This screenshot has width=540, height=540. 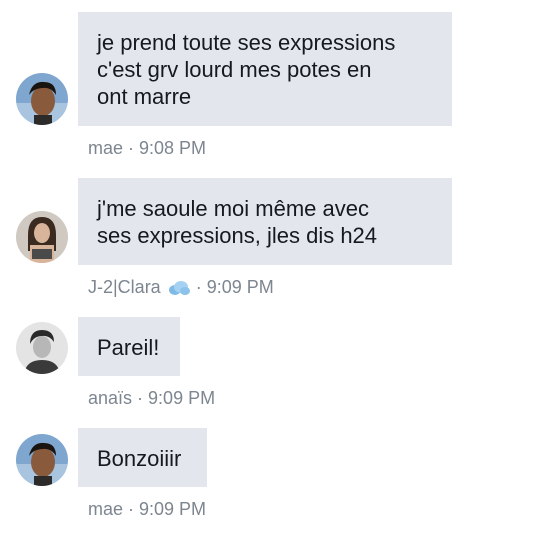 I want to click on message-meta: mae · 9:08 PM, so click(x=147, y=148).